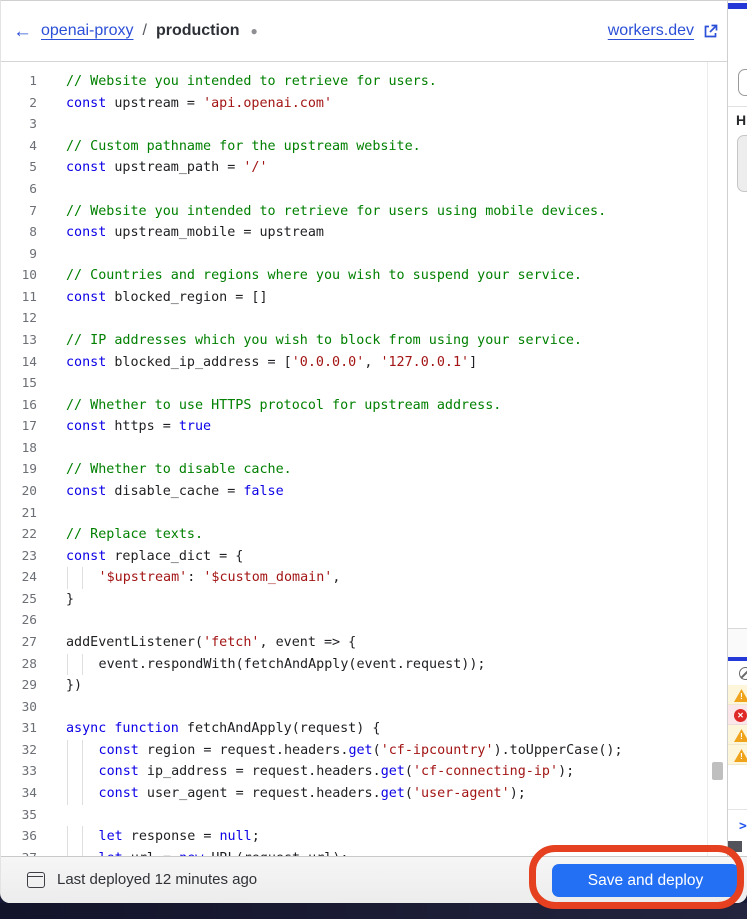 The image size is (747, 919). Describe the element at coordinates (29, 664) in the screenshot. I see `line-number: 28` at that location.